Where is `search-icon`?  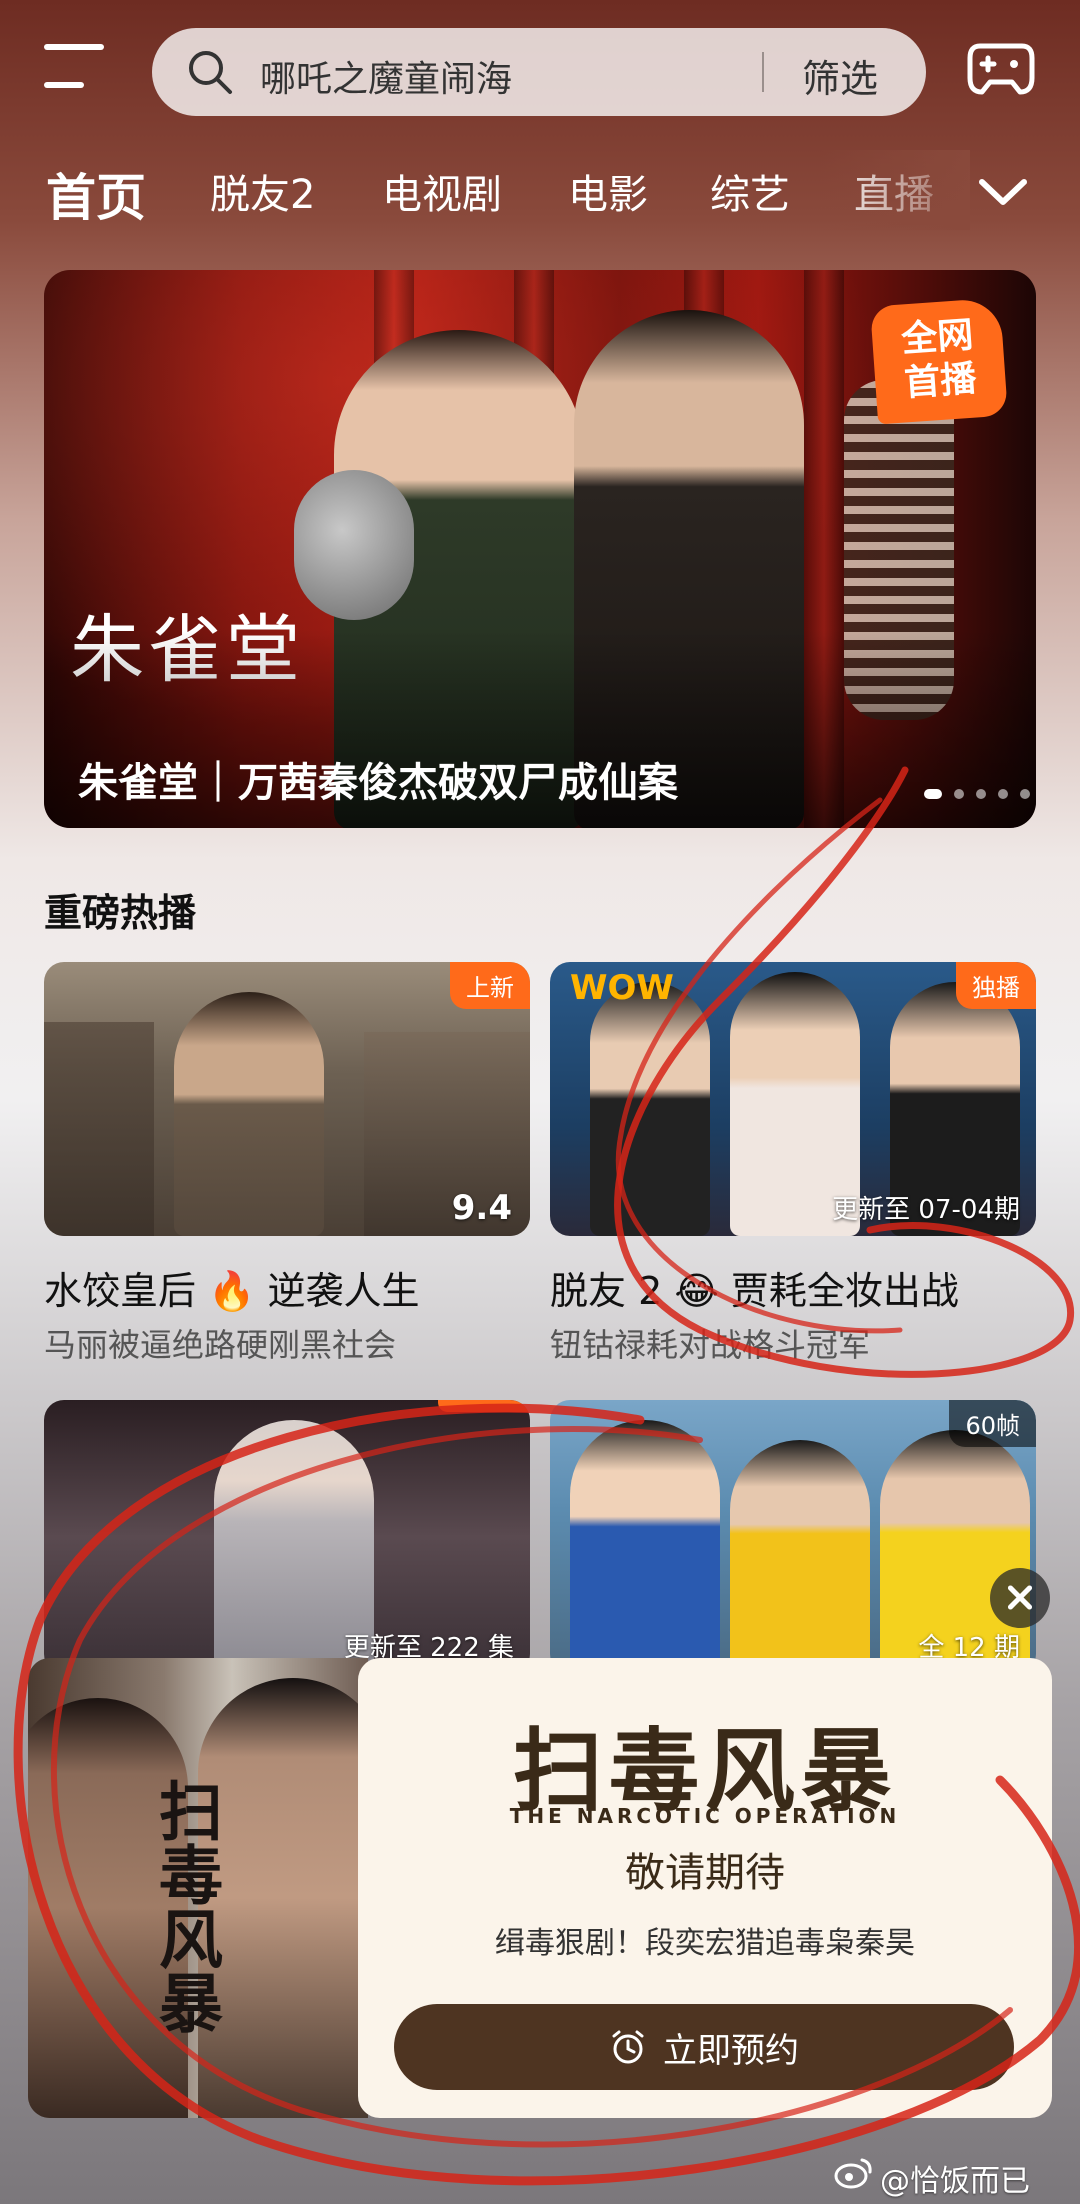
search-icon is located at coordinates (210, 72).